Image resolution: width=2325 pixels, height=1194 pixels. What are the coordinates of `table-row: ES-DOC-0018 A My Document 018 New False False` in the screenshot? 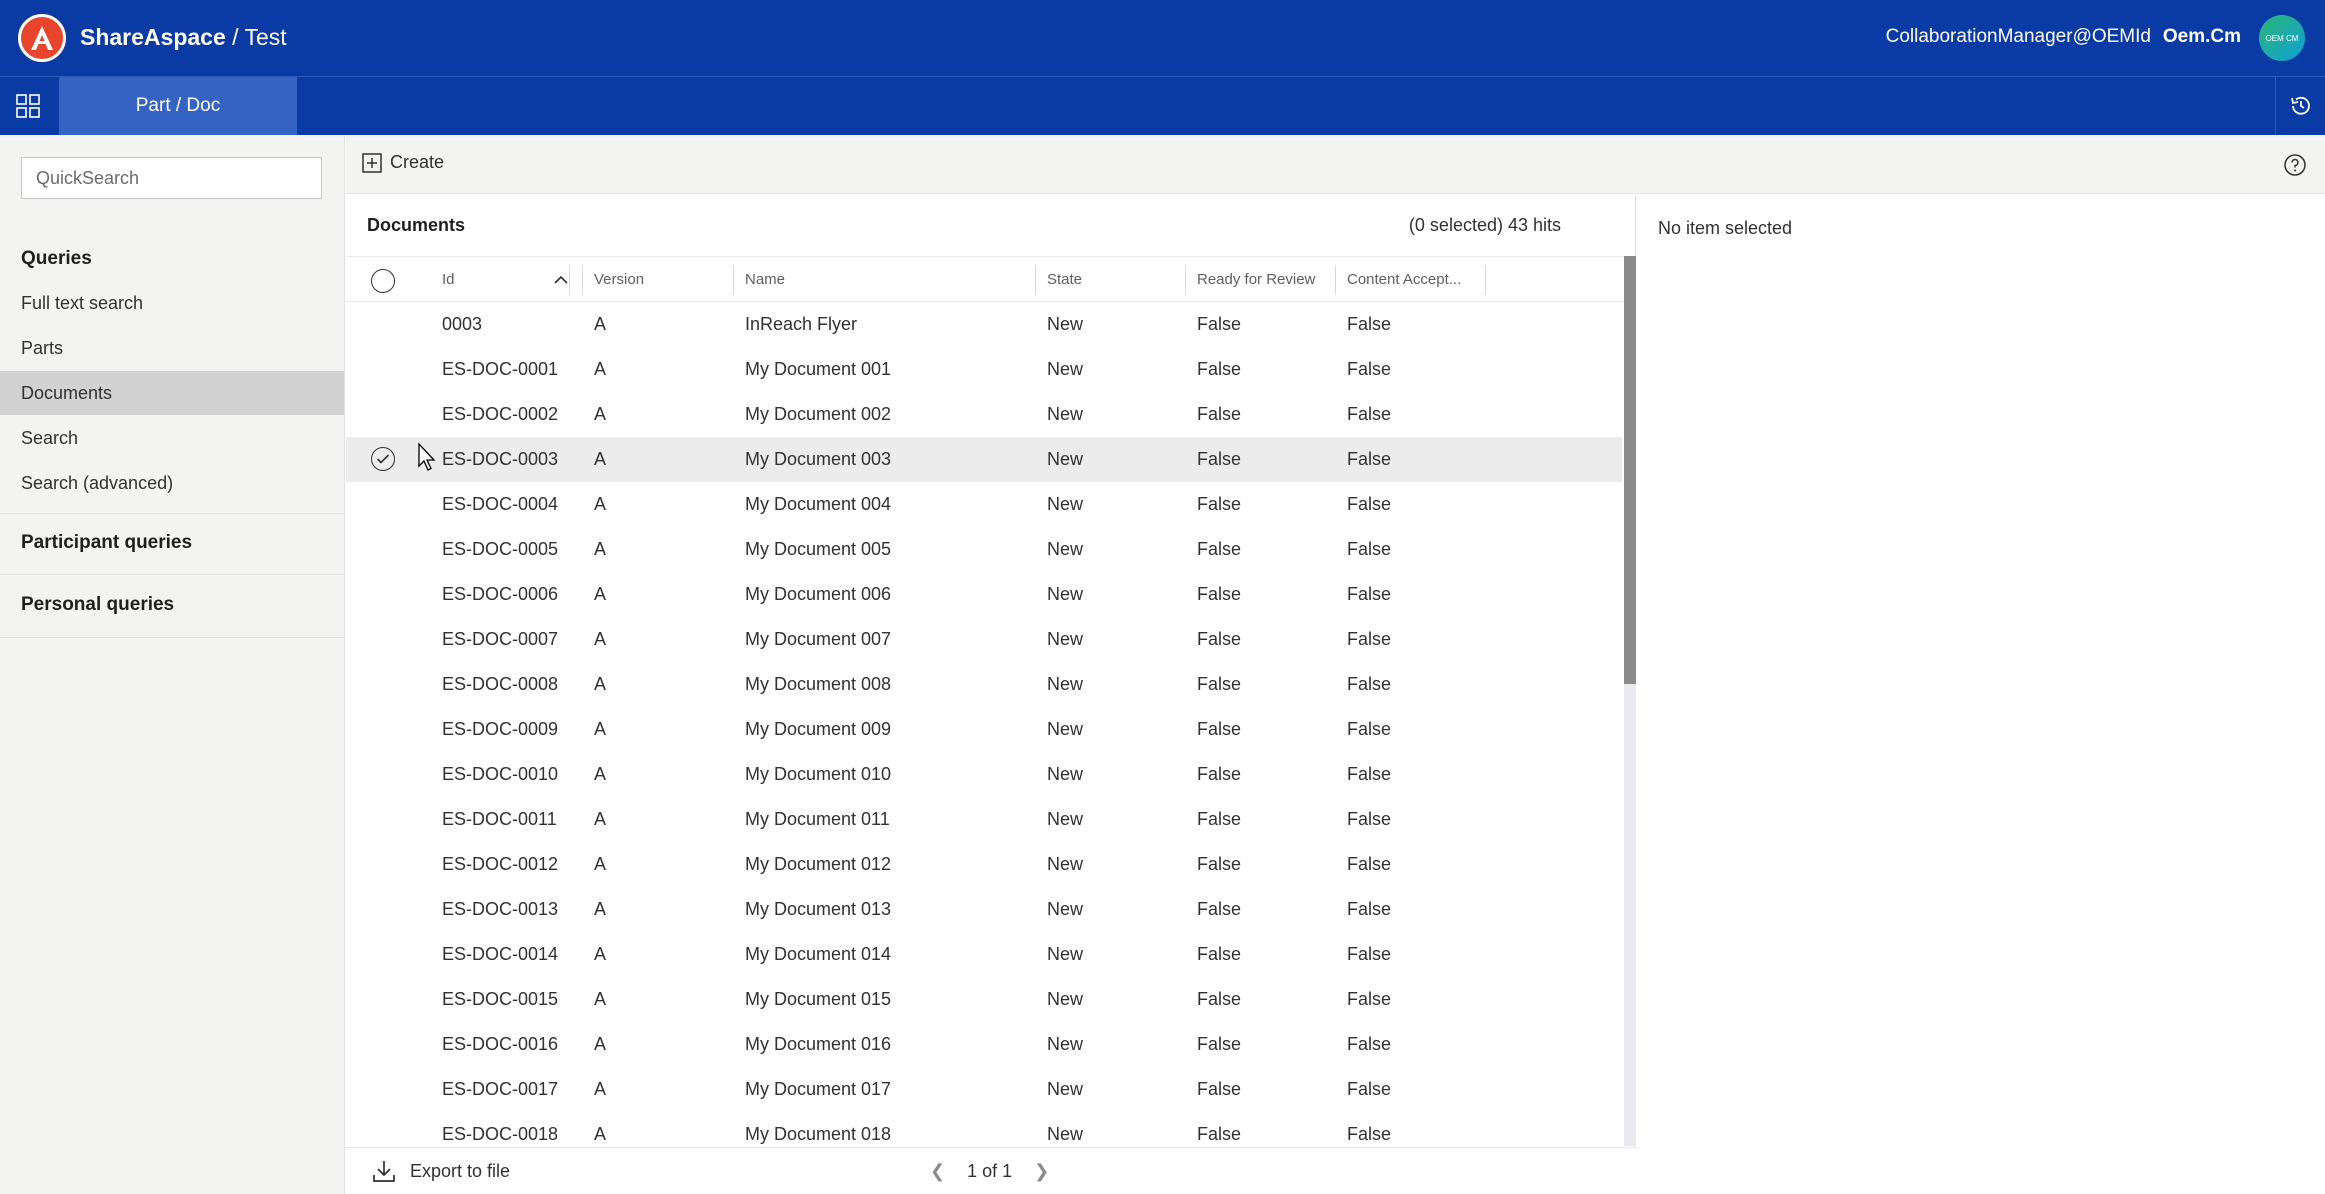 It's located at (984, 1129).